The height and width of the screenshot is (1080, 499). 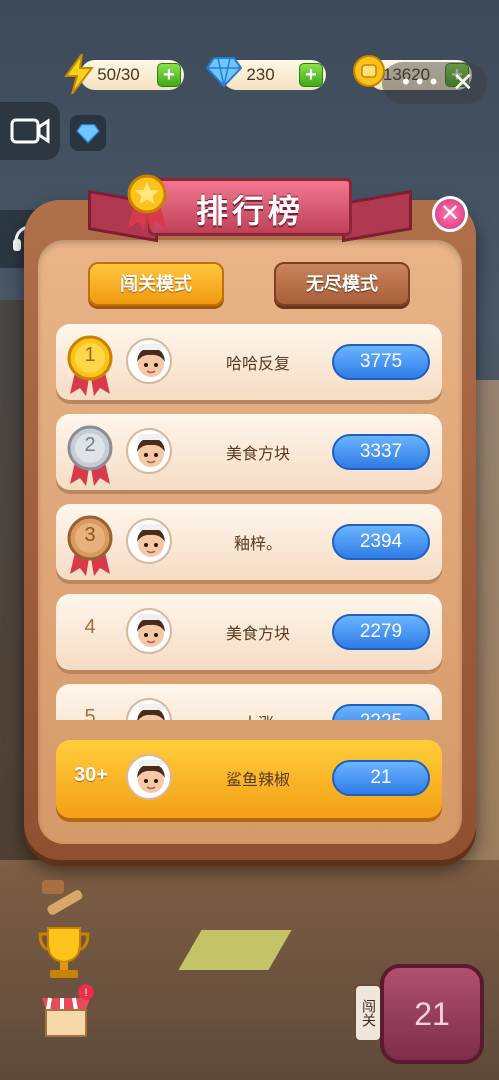 What do you see at coordinates (381, 712) in the screenshot?
I see `player-score: 2225` at bounding box center [381, 712].